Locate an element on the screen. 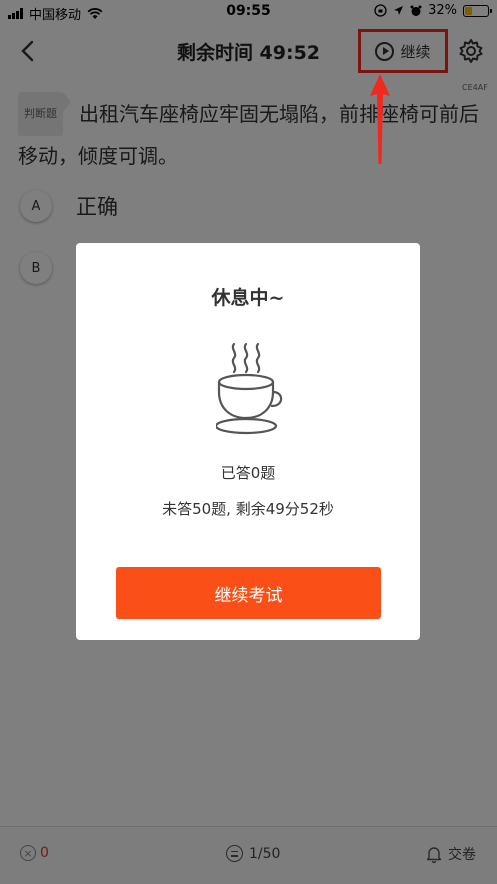 Image resolution: width=497 pixels, height=884 pixels. remaining-summary: 未答50题, 剩余49分52秒 is located at coordinates (248, 509).